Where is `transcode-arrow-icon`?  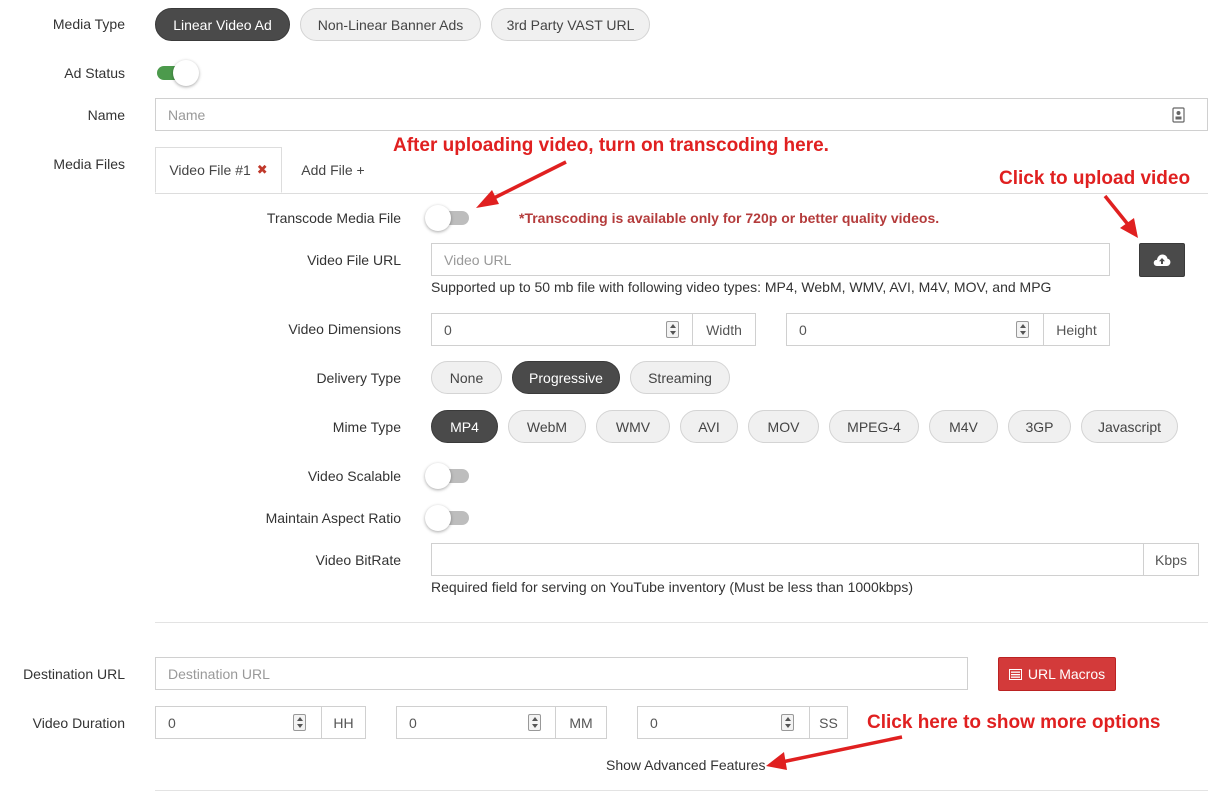
transcode-arrow-icon is located at coordinates (521, 184).